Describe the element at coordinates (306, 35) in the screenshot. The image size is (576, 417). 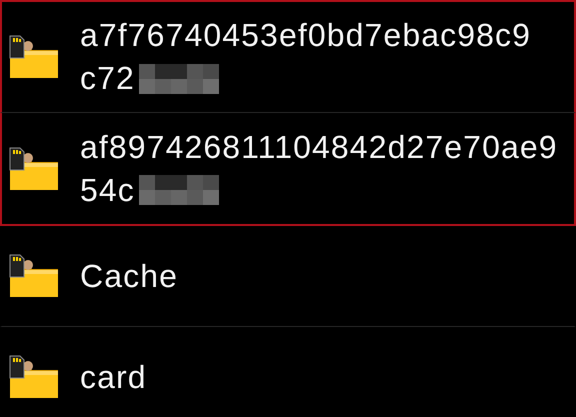
I see `file-name: a7f76740453ef0bd7ebac98c9` at that location.